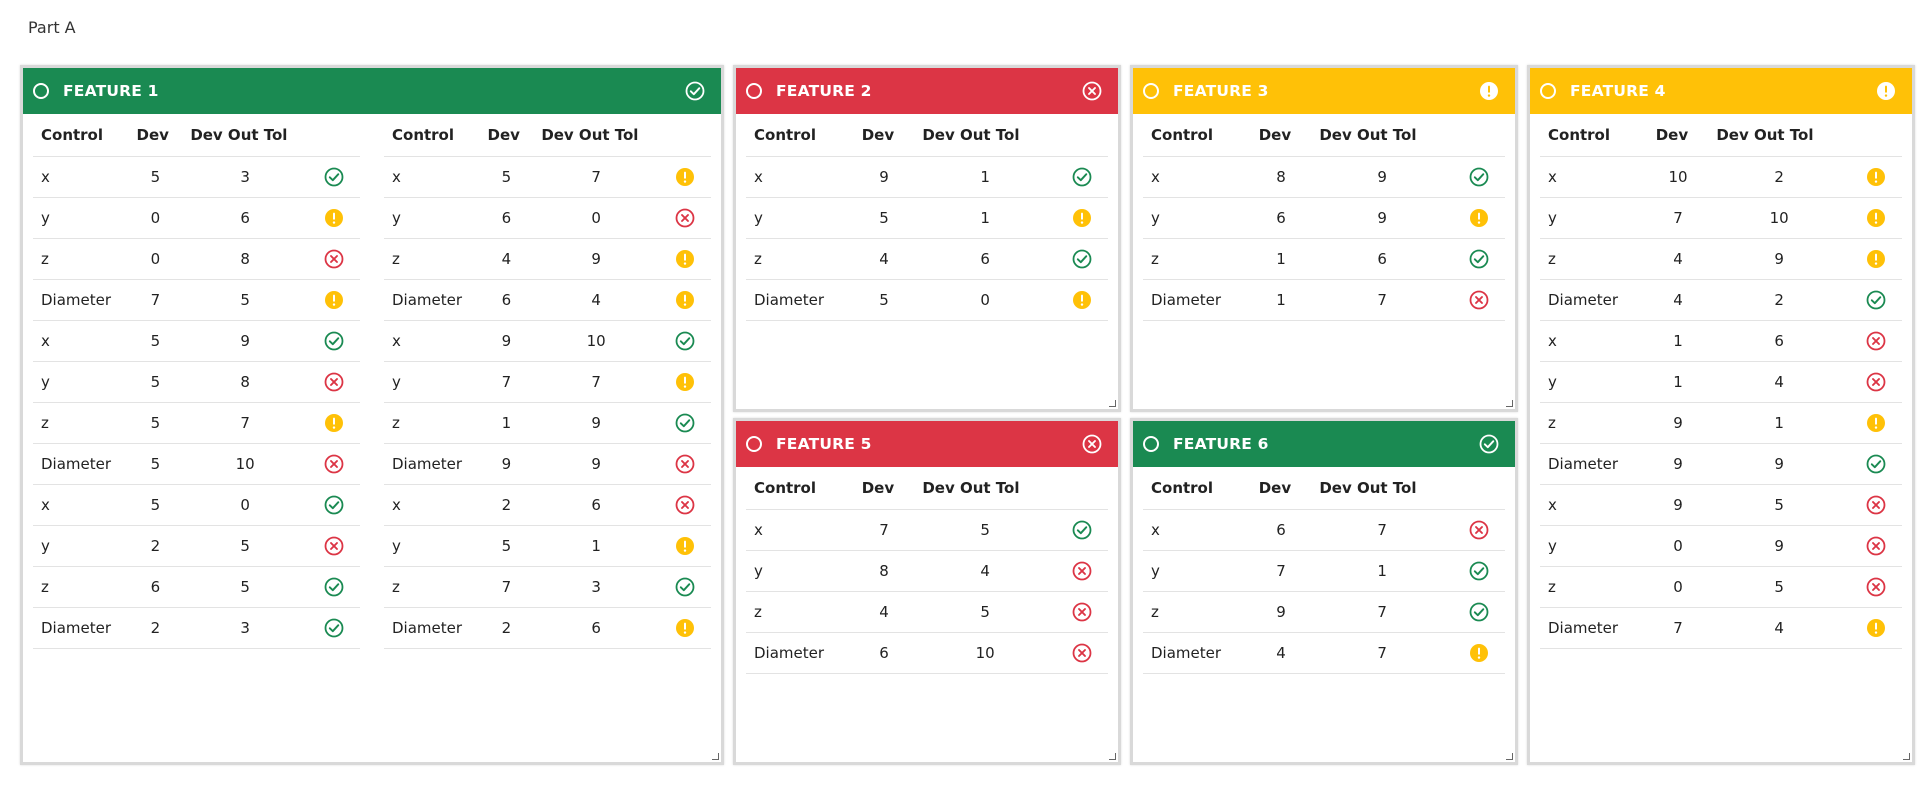 The width and height of the screenshot is (1920, 810). What do you see at coordinates (1678, 341) in the screenshot?
I see `dev-cell: 1` at bounding box center [1678, 341].